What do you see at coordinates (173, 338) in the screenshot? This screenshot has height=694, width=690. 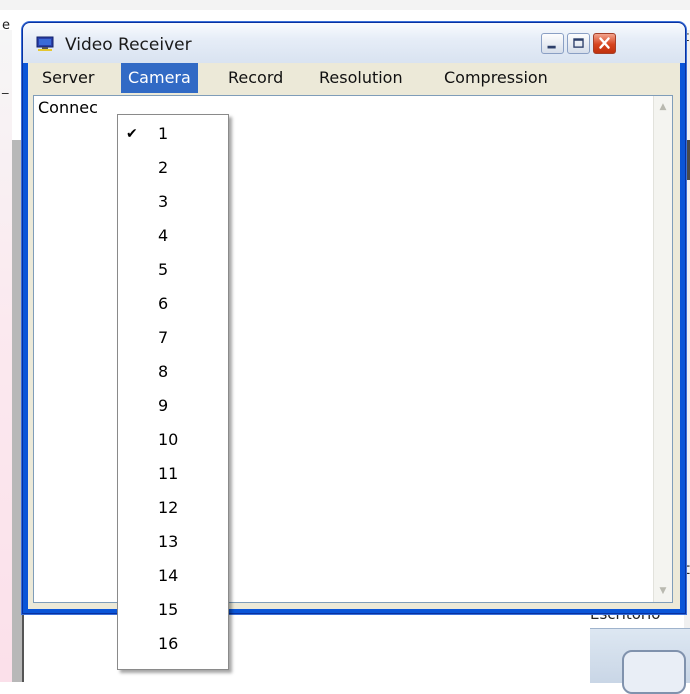 I see `camera-menu-item-7: 7` at bounding box center [173, 338].